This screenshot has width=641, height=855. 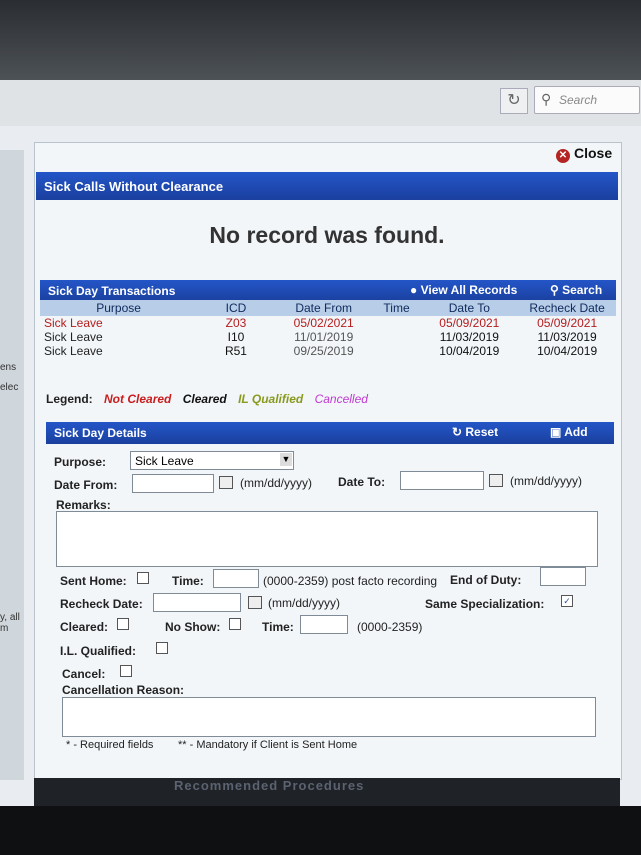 What do you see at coordinates (327, 235) in the screenshot?
I see `no-record-message: No record was found.` at bounding box center [327, 235].